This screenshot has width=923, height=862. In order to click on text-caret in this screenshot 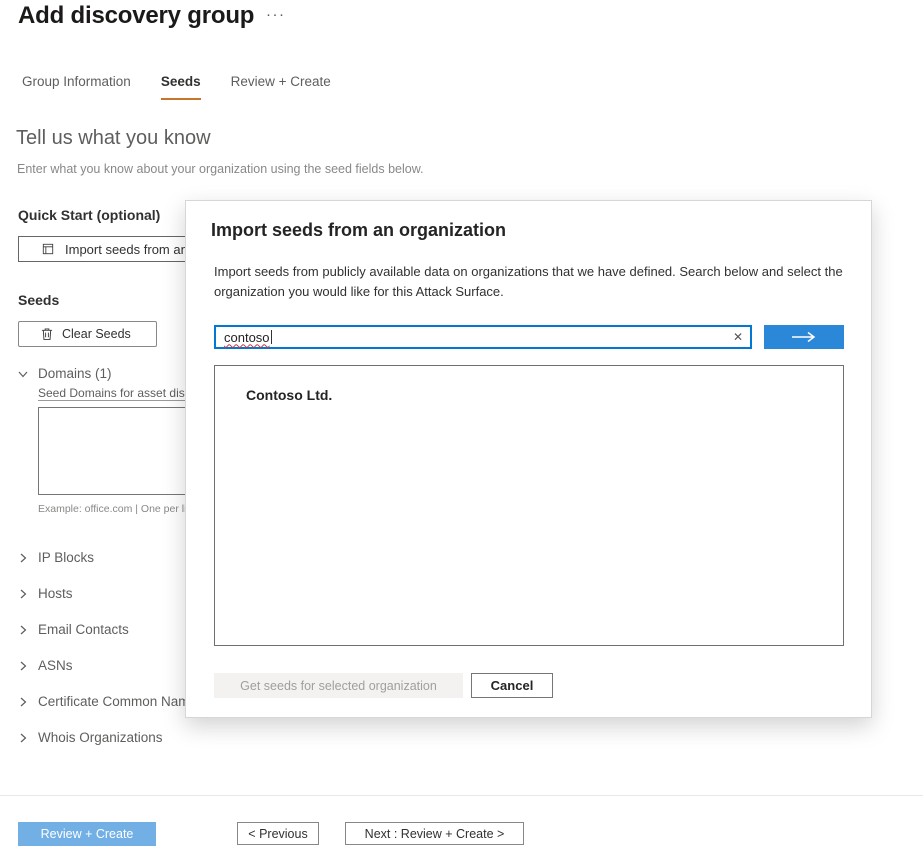, I will do `click(271, 337)`.